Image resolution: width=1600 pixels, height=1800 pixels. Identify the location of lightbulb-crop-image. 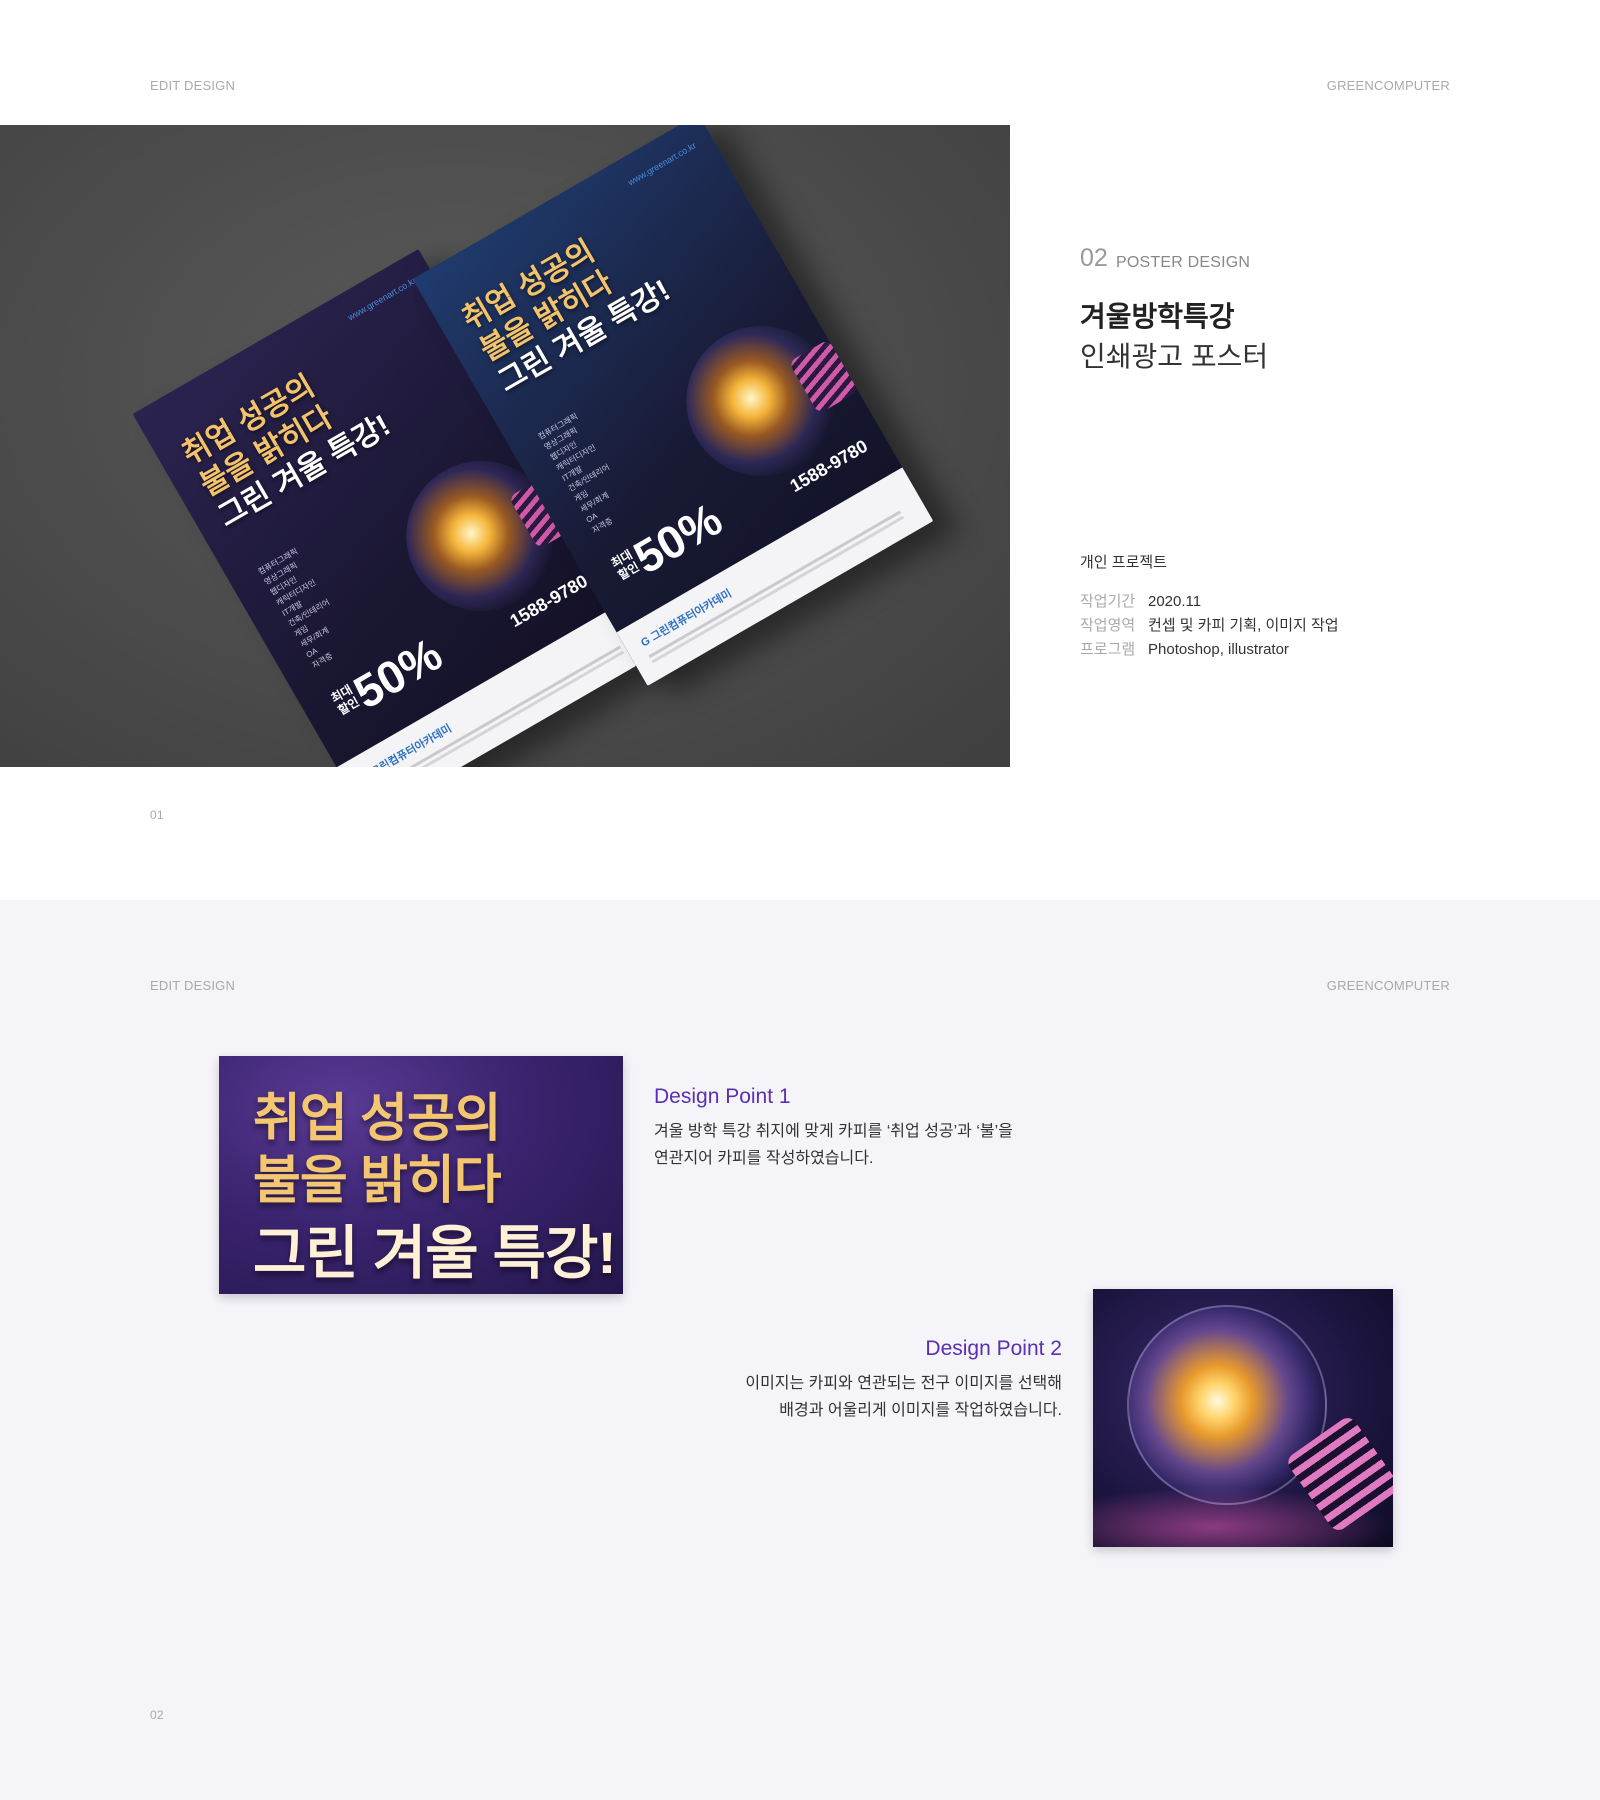
(1243, 1418).